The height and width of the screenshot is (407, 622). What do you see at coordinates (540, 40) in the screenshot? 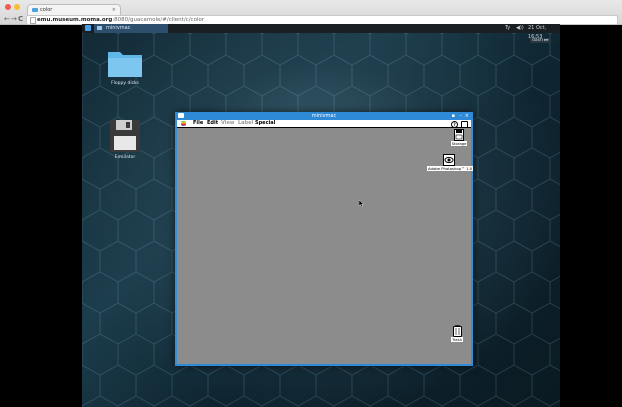
I see `user-indicator: dash ▸▸` at bounding box center [540, 40].